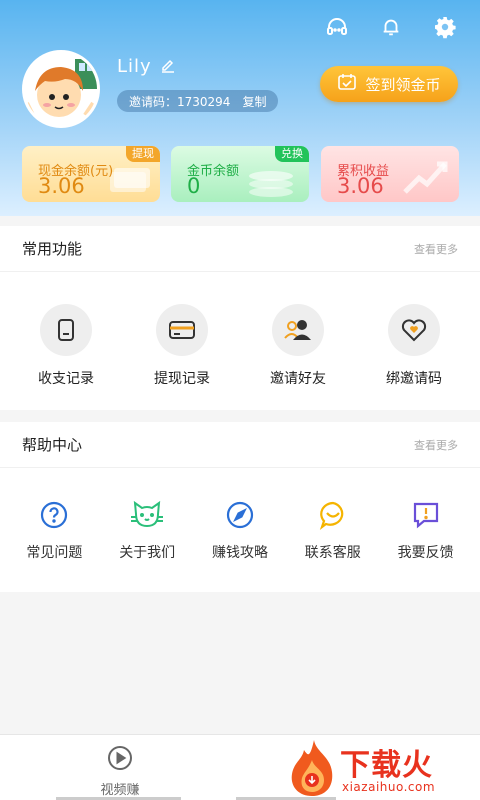 This screenshot has width=480, height=800. What do you see at coordinates (54, 553) in the screenshot?
I see `help-label: 常见问题` at bounding box center [54, 553].